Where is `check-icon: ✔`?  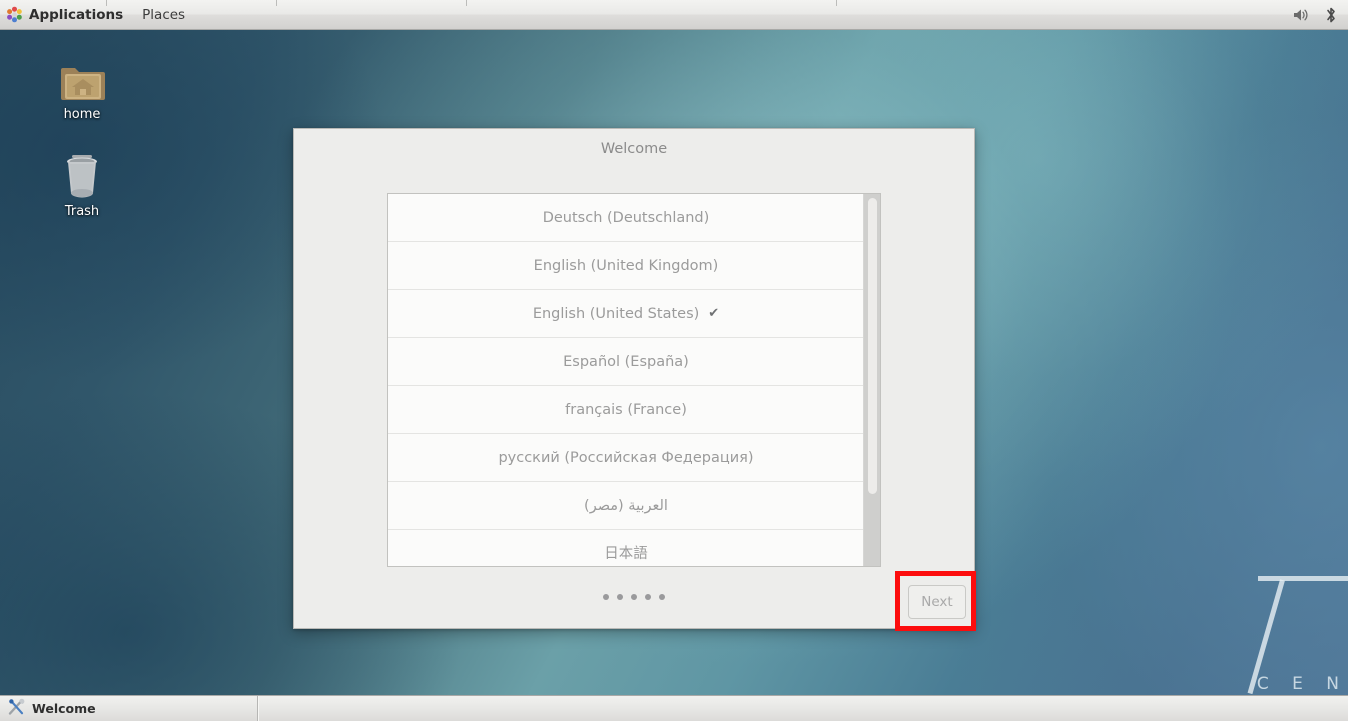
check-icon: ✔ is located at coordinates (714, 313).